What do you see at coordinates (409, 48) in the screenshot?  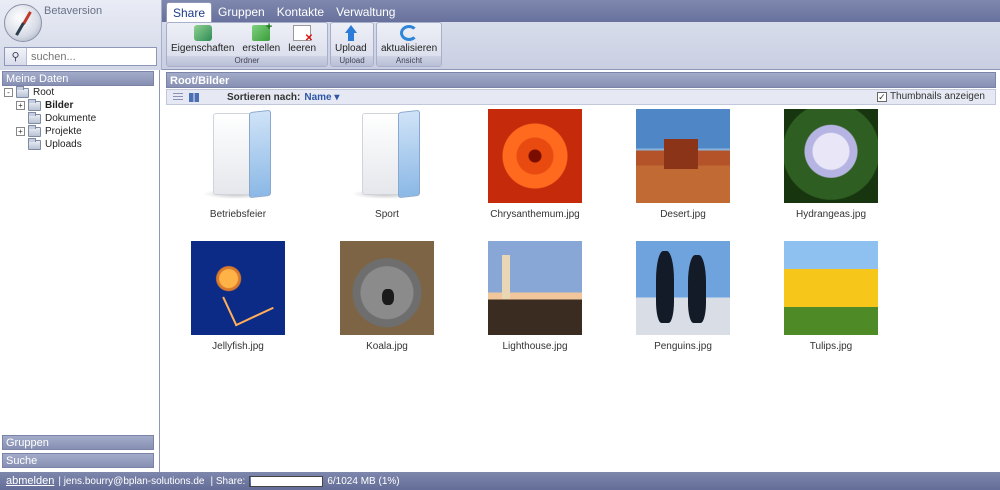 I see `refresh-label: aktualisieren` at bounding box center [409, 48].